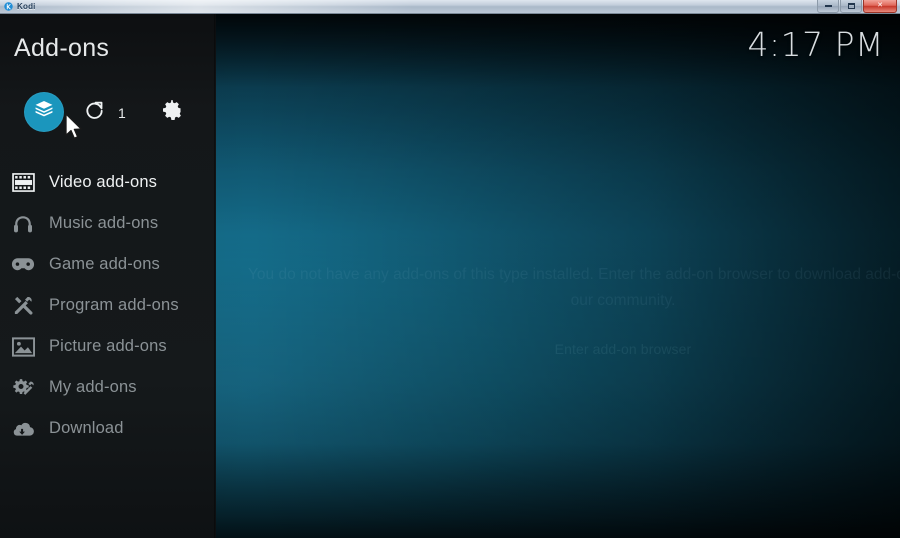 Image resolution: width=900 pixels, height=538 pixels. Describe the element at coordinates (114, 305) in the screenshot. I see `sidebar-item-label: Program add-ons` at that location.